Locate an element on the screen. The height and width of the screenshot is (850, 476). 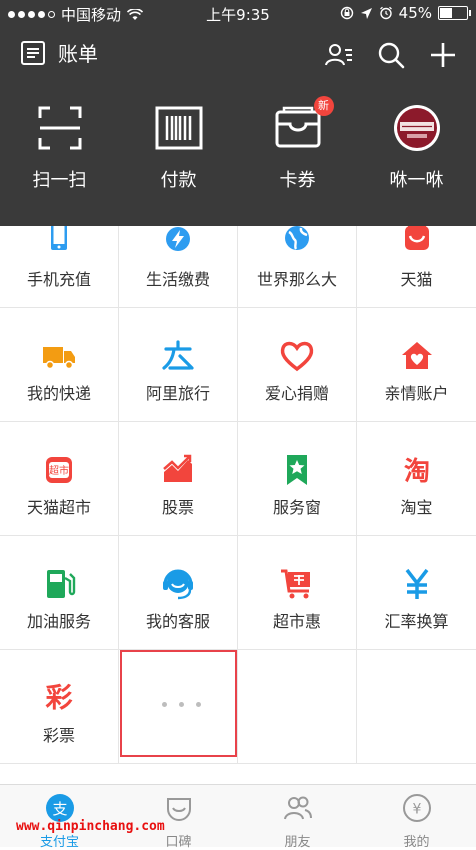
bill-button: 账单 is located at coordinates (59, 52).